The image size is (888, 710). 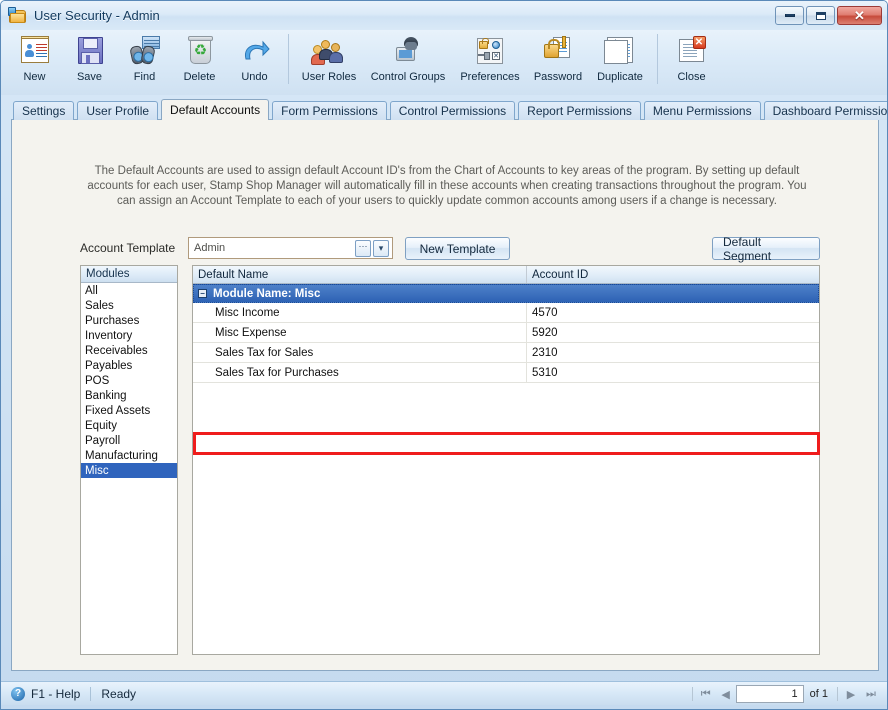 What do you see at coordinates (215, 109) in the screenshot?
I see `tab-default-accounts: Default Accounts` at bounding box center [215, 109].